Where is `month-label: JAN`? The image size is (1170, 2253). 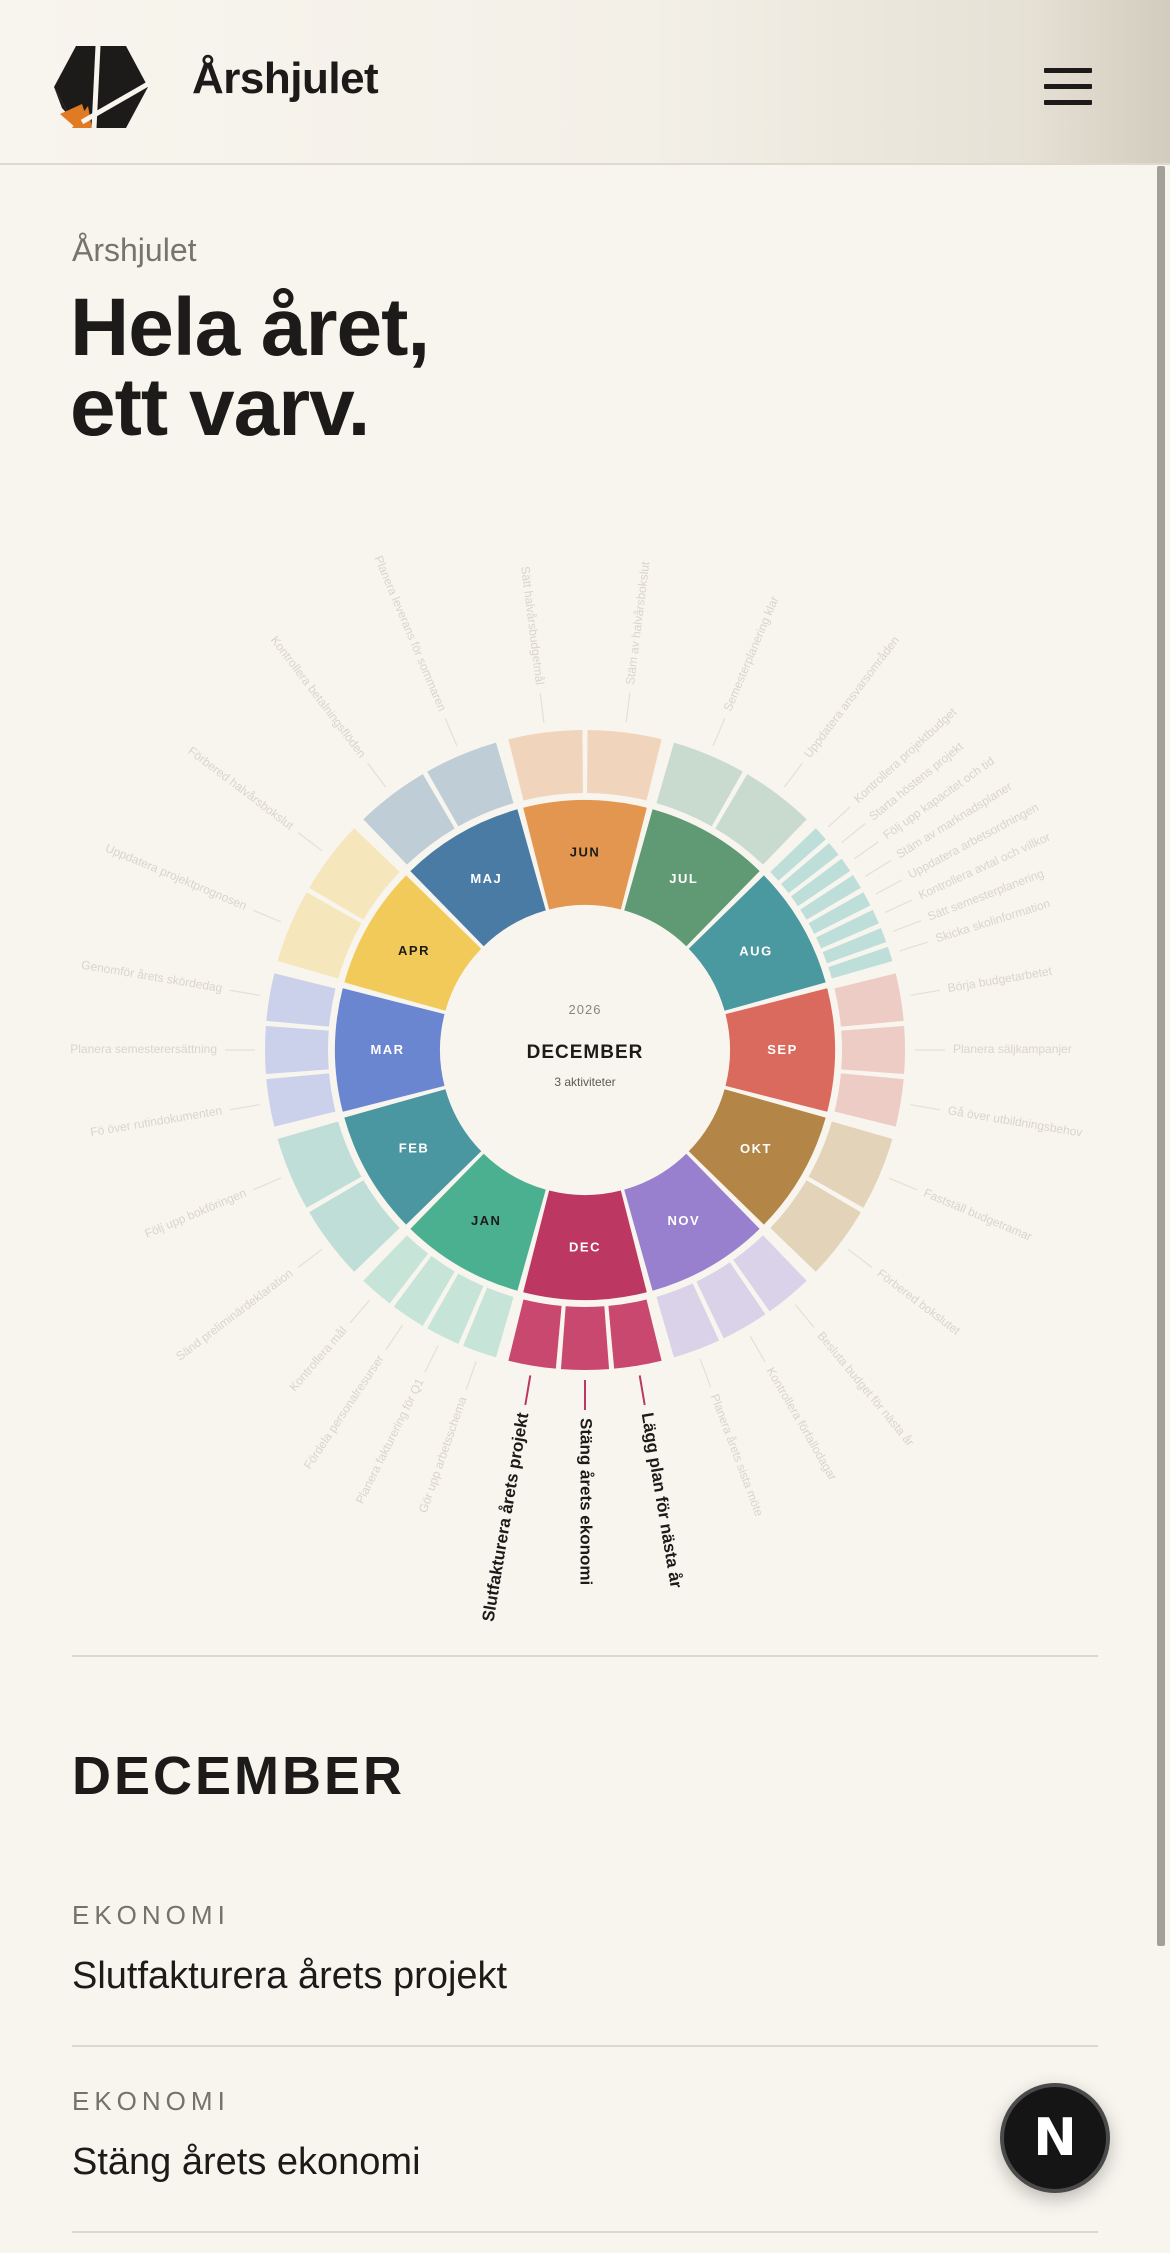 month-label: JAN is located at coordinates (486, 1220).